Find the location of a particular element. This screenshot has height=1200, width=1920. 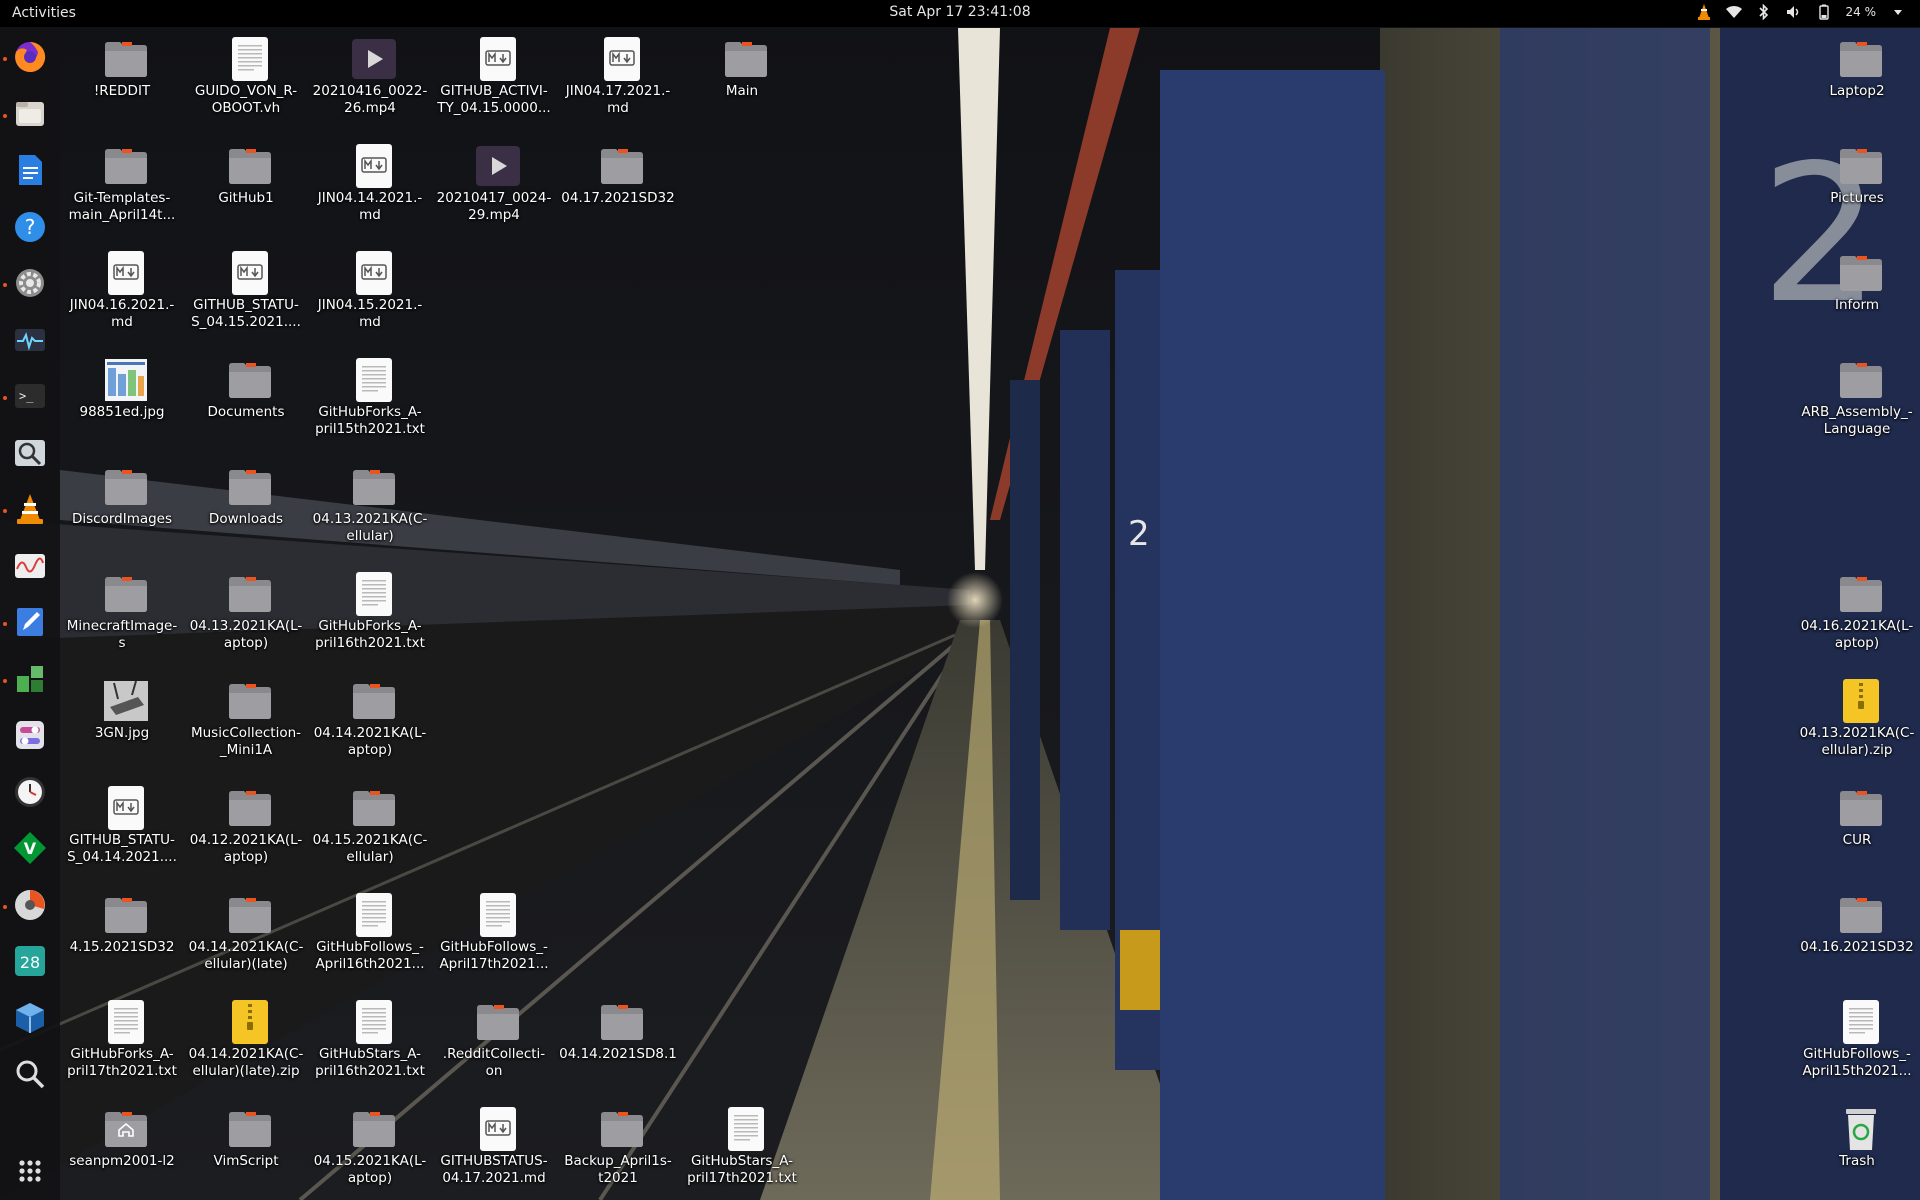

desktop-icon-04-13-2021ka-l-aptop: 04.13.2021KA(L- aptop) is located at coordinates (246, 612).